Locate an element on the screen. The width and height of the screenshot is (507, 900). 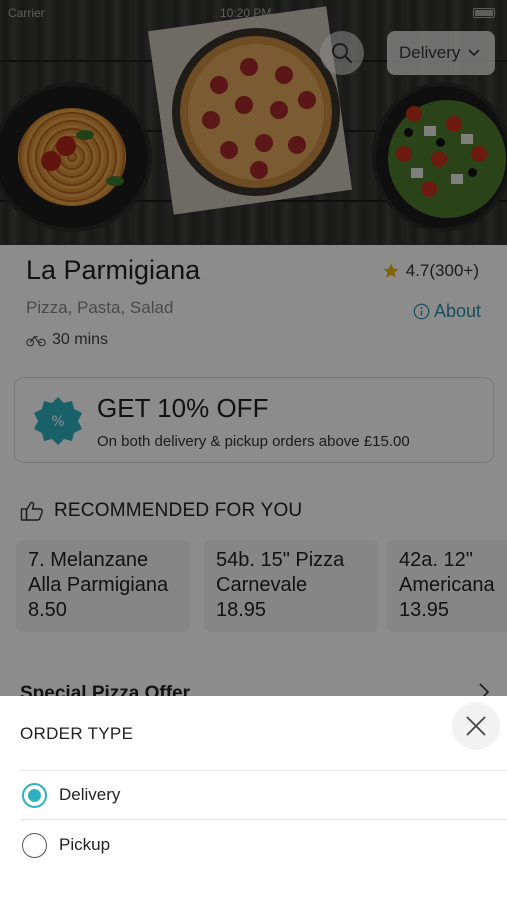
close-icon is located at coordinates (476, 726).